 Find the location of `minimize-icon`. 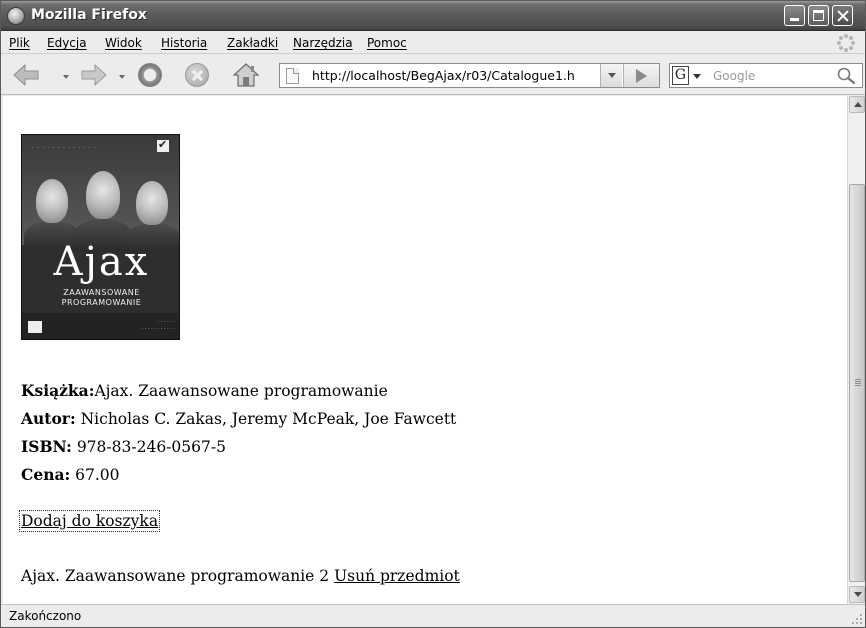

minimize-icon is located at coordinates (794, 19).